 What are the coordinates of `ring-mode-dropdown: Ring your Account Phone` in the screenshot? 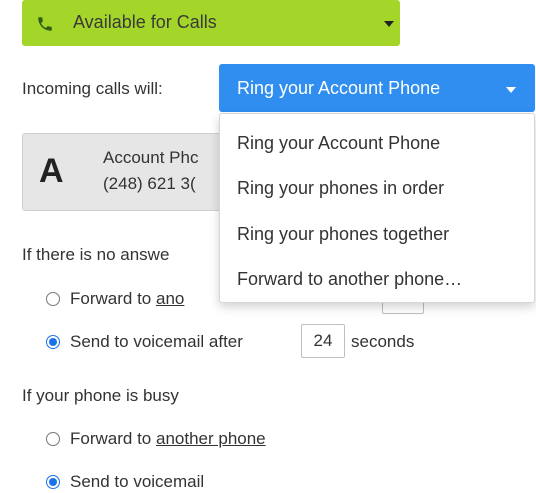 It's located at (377, 88).